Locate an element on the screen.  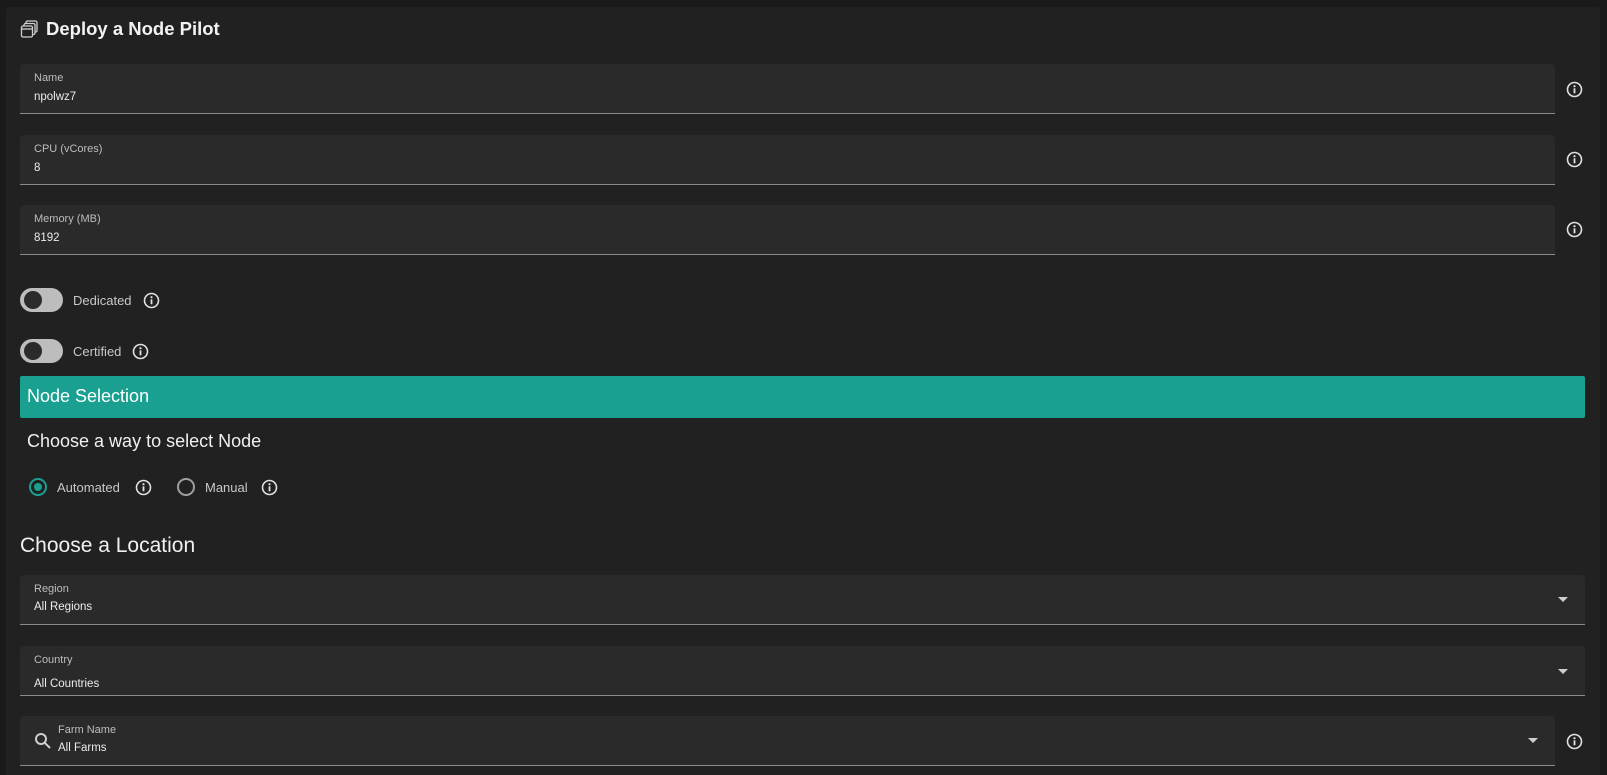
dedicated-label: Dedicated is located at coordinates (102, 300).